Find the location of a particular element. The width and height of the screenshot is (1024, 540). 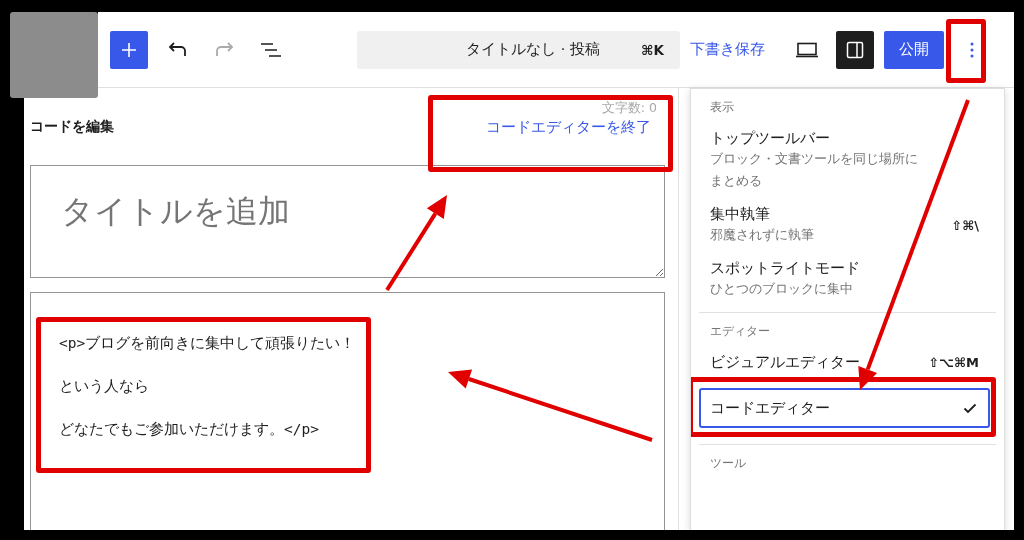

shortcut-label: ⇧⌘\ is located at coordinates (965, 225).